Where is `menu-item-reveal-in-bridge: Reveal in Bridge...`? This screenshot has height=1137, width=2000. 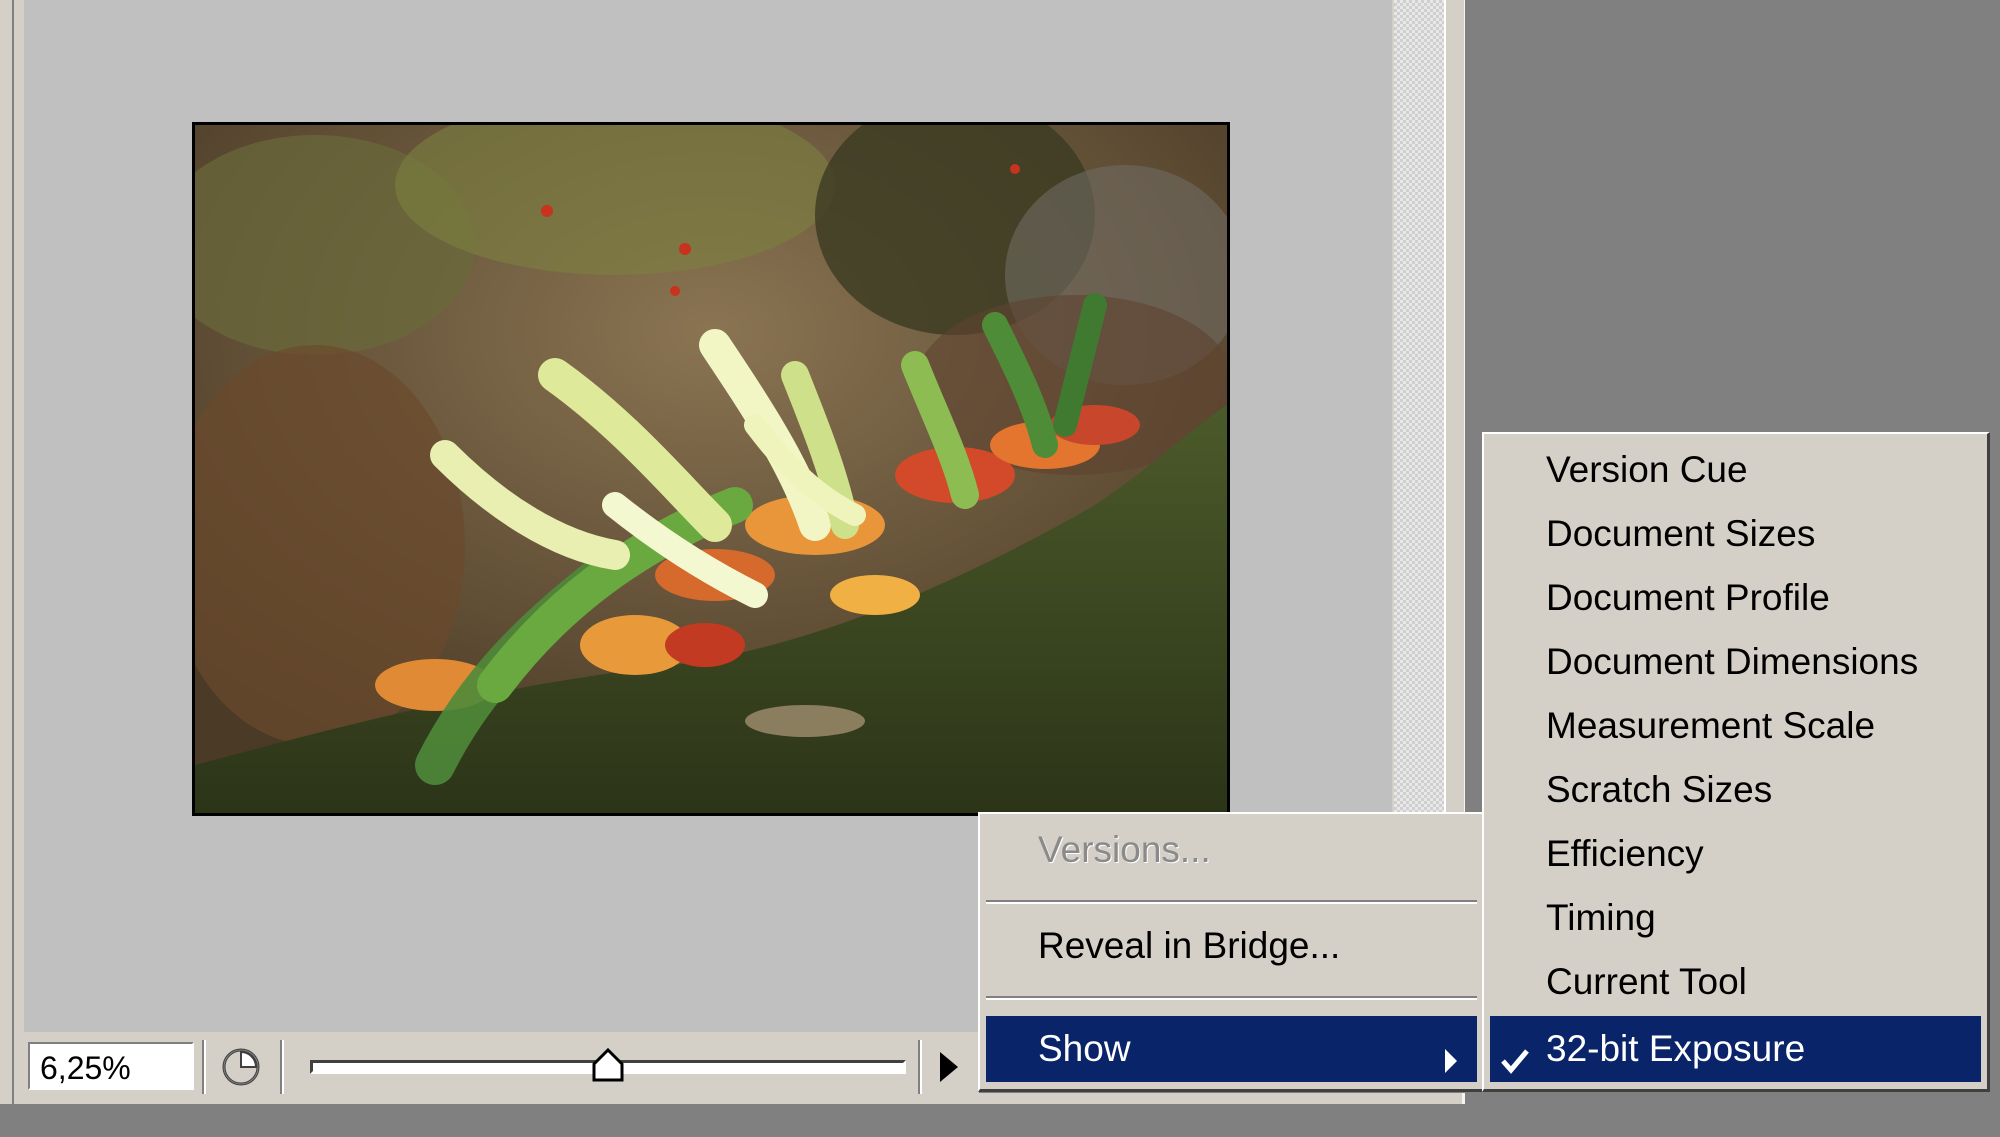 menu-item-reveal-in-bridge: Reveal in Bridge... is located at coordinates (1231, 946).